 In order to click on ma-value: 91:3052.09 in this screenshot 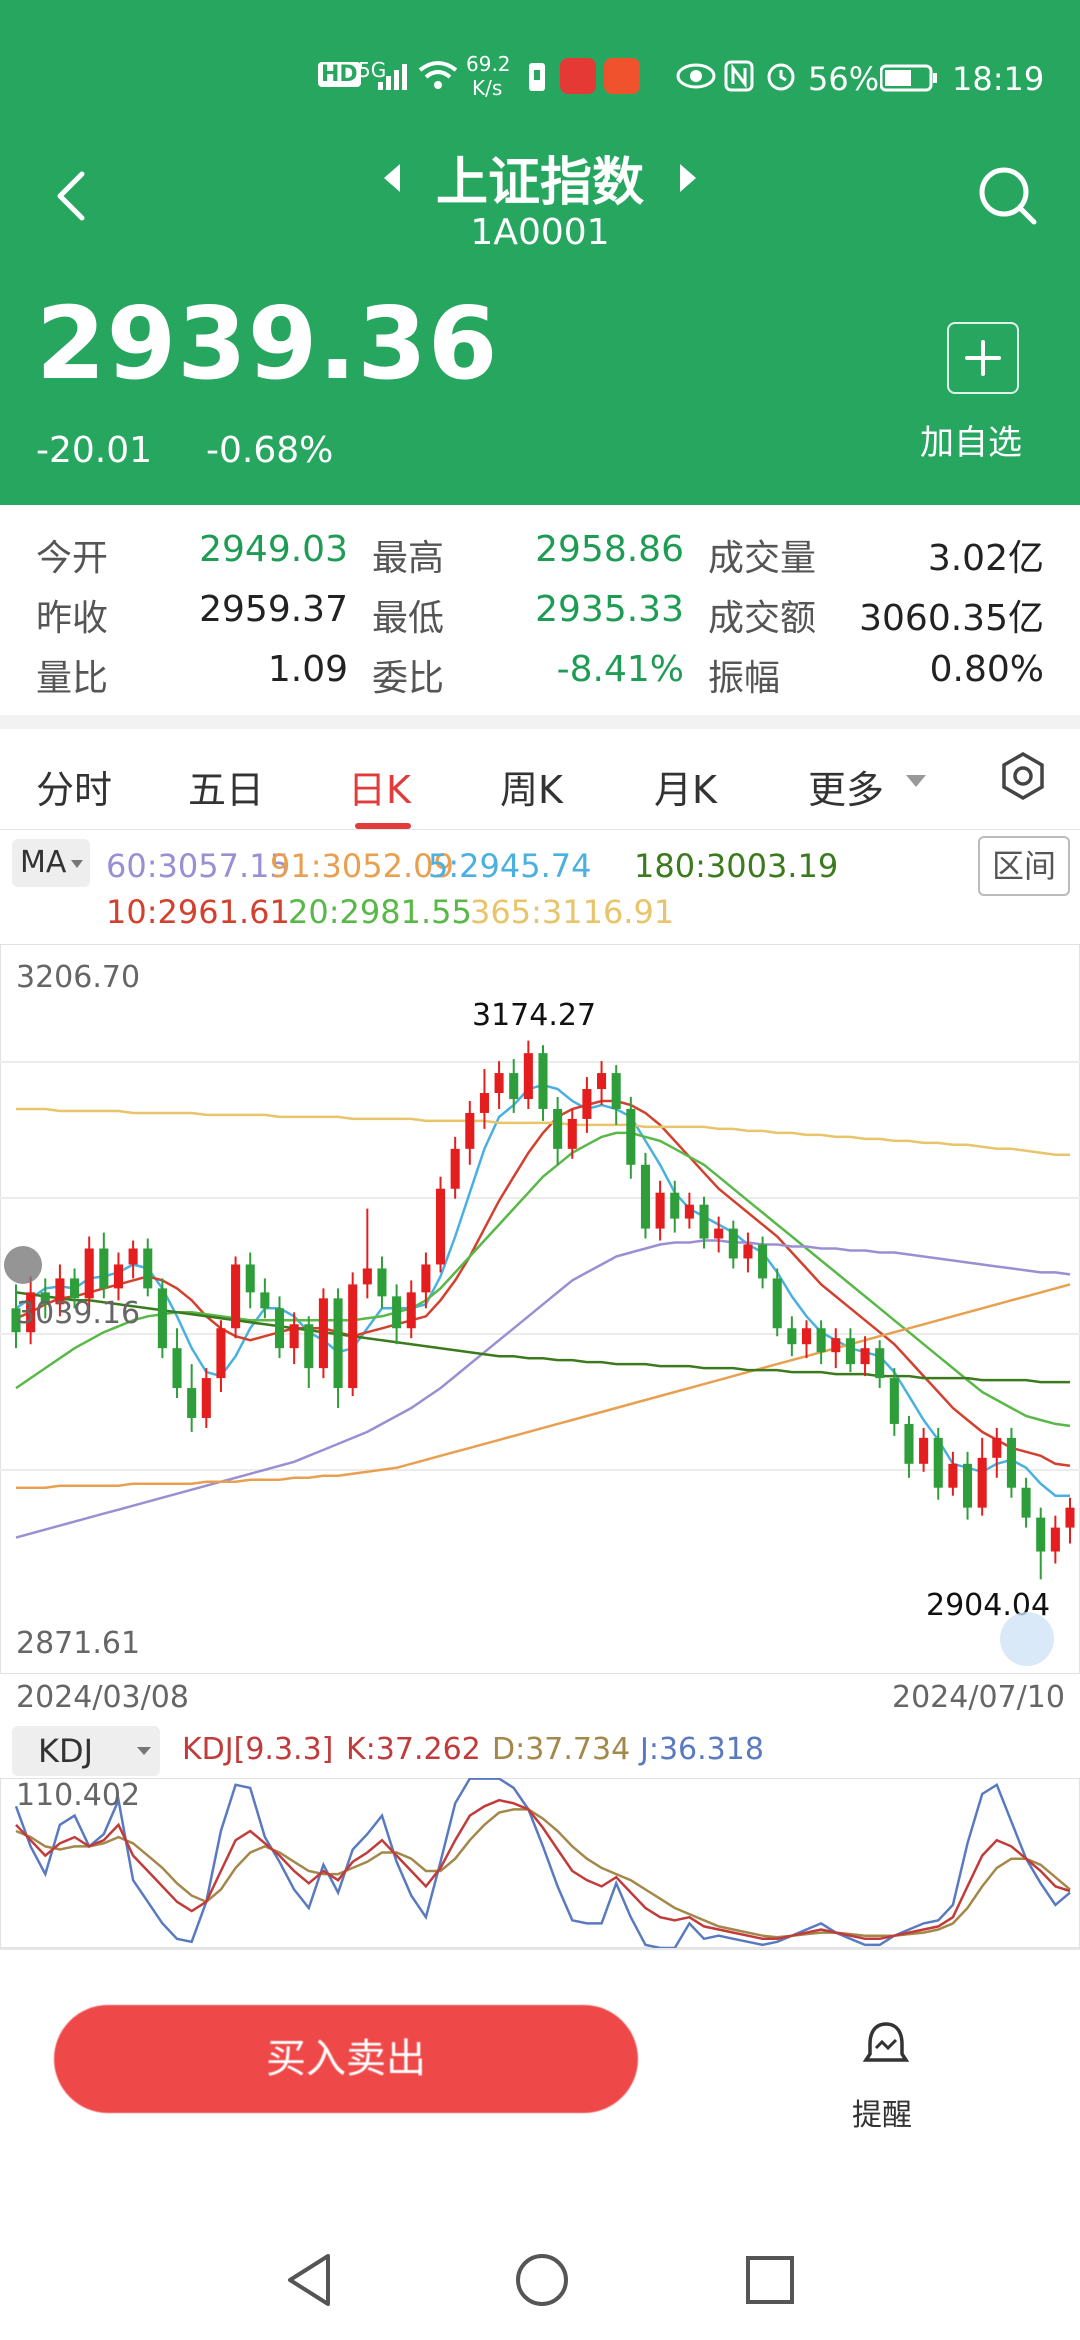, I will do `click(362, 866)`.